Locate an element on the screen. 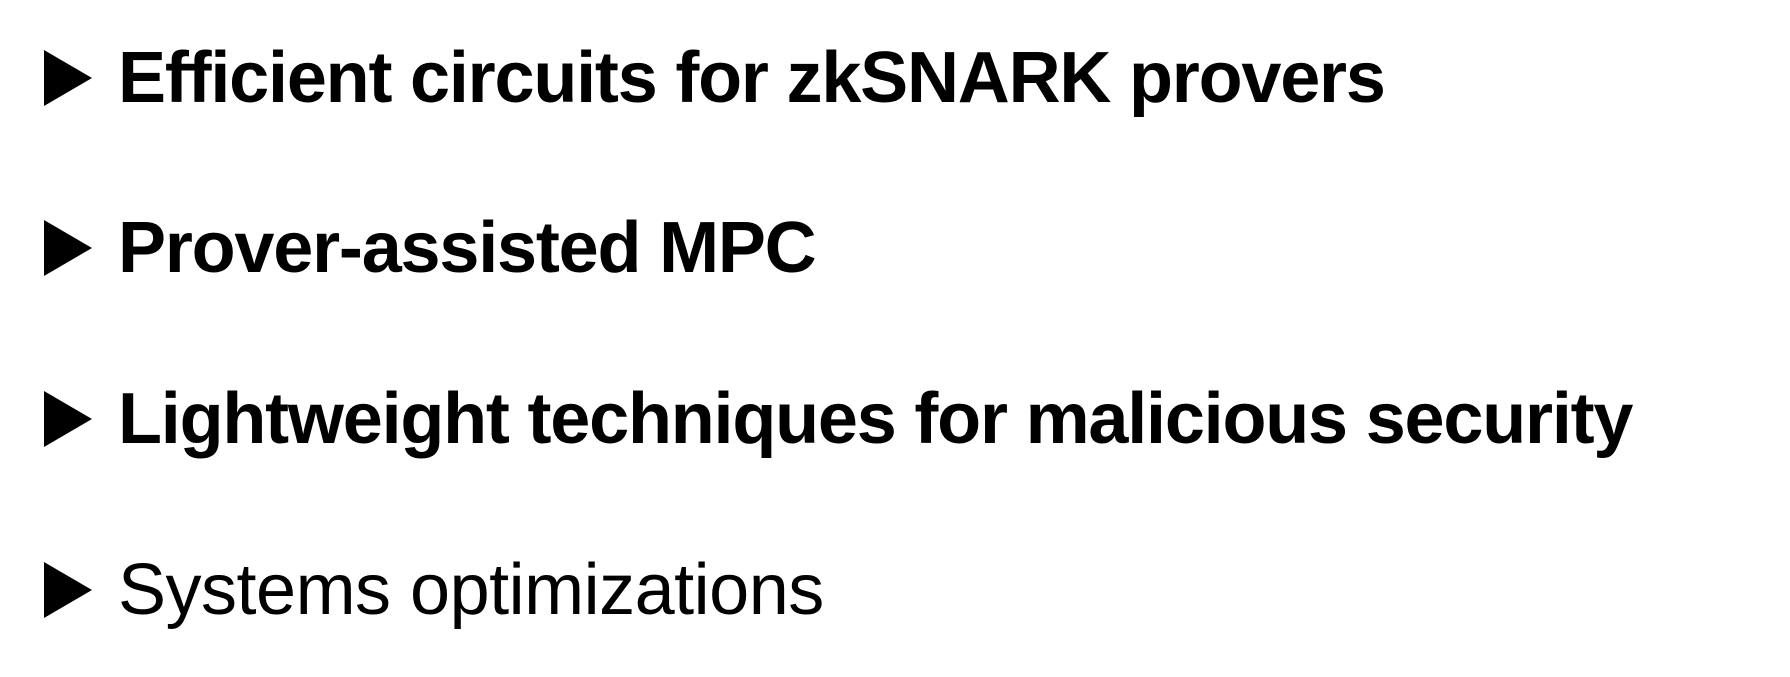 This screenshot has height=677, width=1790. bullet-item-efficient-circuits: Efficient circuits for zkSNARK provers is located at coordinates (715, 78).